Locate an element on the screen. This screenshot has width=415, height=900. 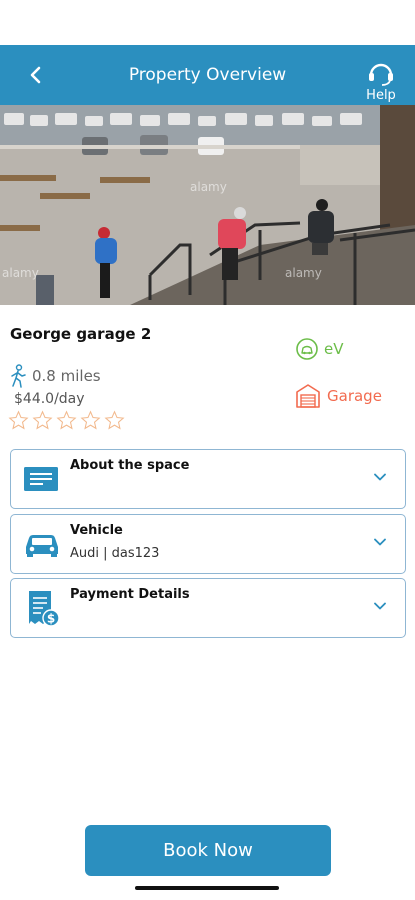
book-now-button: Book Now is located at coordinates (208, 850).